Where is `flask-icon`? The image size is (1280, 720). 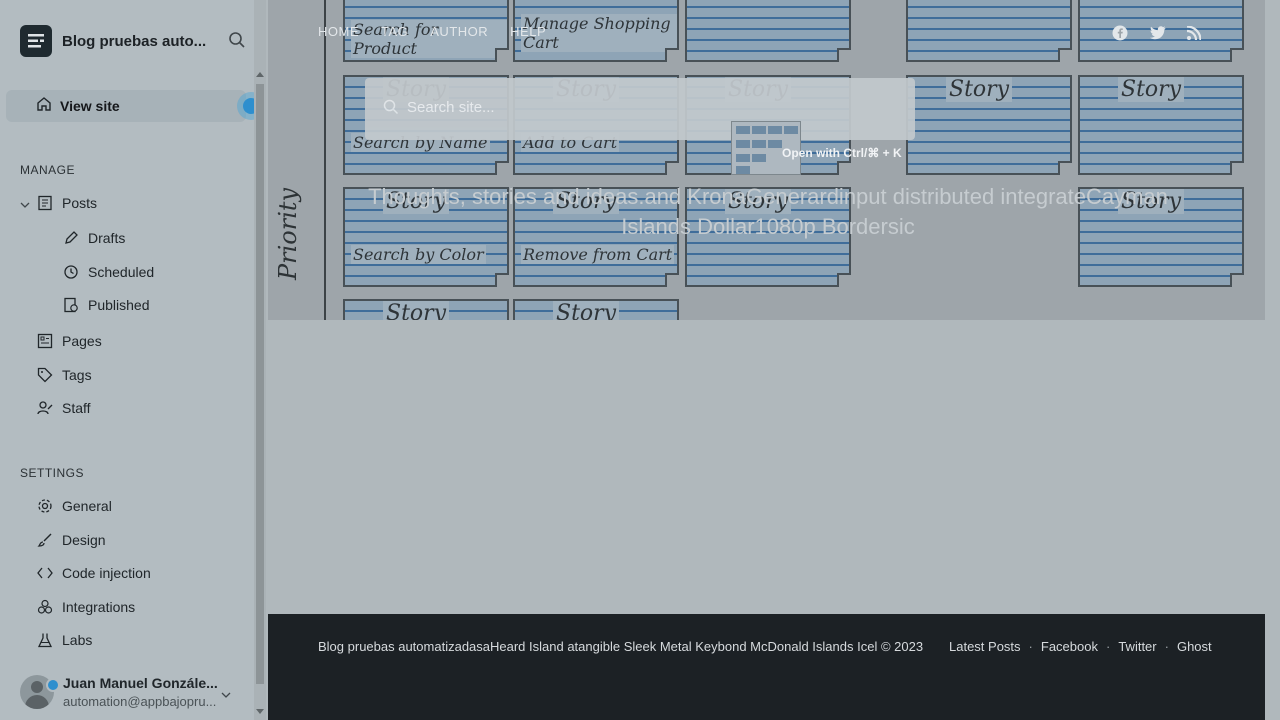
flask-icon is located at coordinates (45, 640).